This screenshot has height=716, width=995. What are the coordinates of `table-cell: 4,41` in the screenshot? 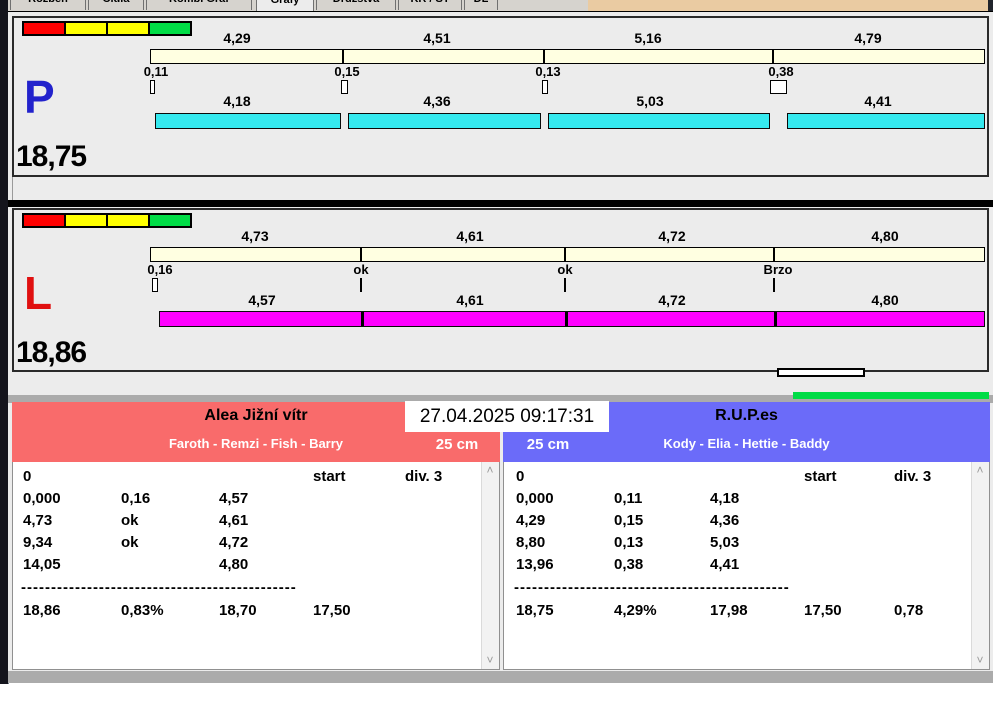 It's located at (725, 564).